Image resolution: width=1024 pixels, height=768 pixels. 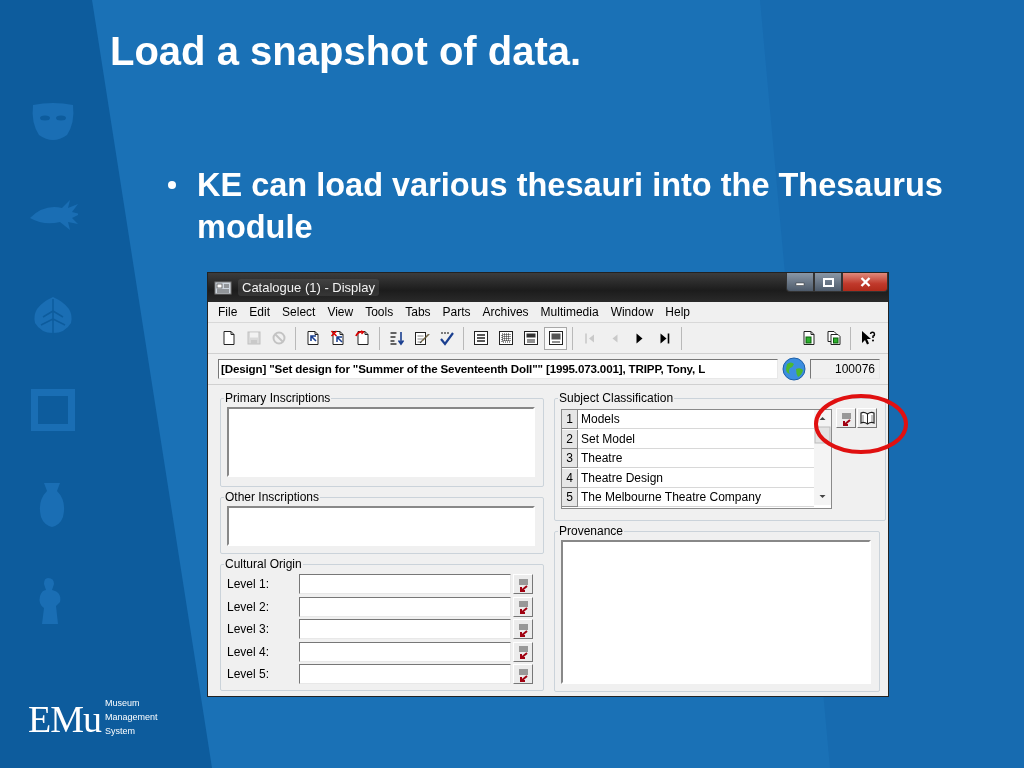 What do you see at coordinates (362, 338) in the screenshot?
I see `page-corner-arrow-icon` at bounding box center [362, 338].